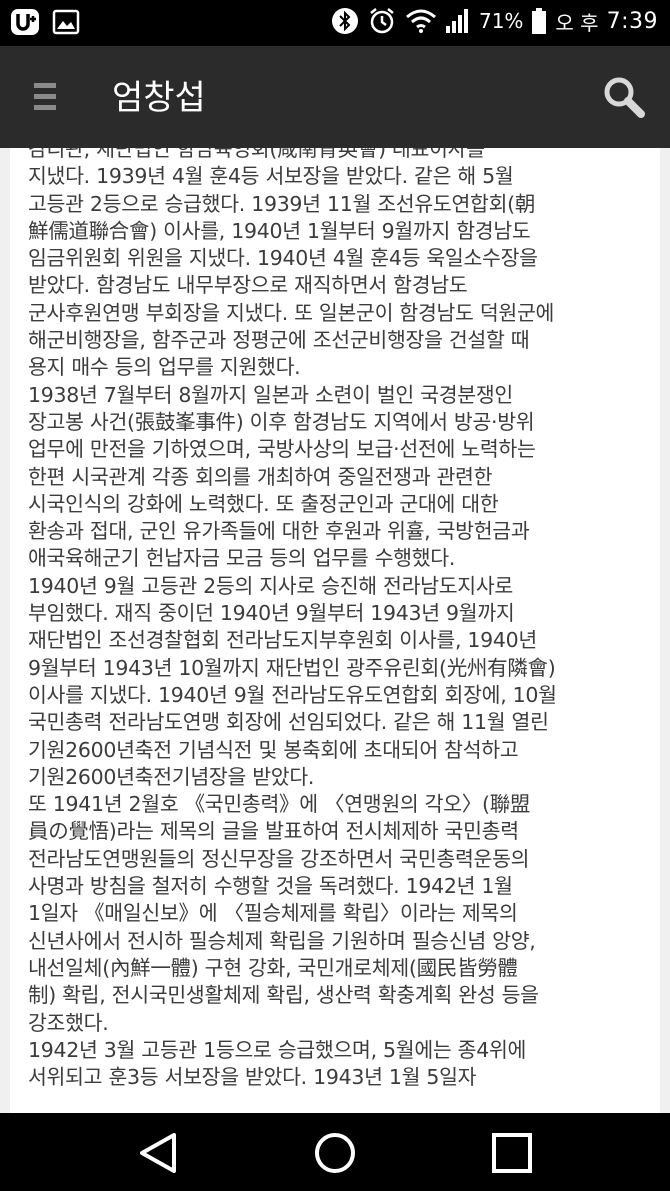 This screenshot has width=670, height=1191. I want to click on battery-icon, so click(539, 21).